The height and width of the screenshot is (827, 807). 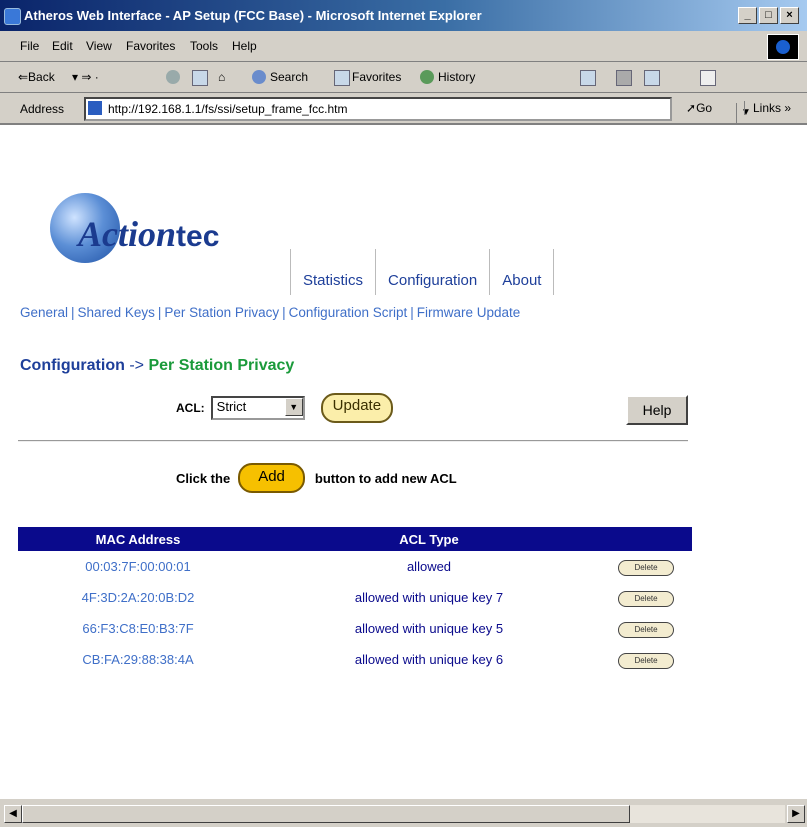 I want to click on add-button: Add, so click(x=271, y=478).